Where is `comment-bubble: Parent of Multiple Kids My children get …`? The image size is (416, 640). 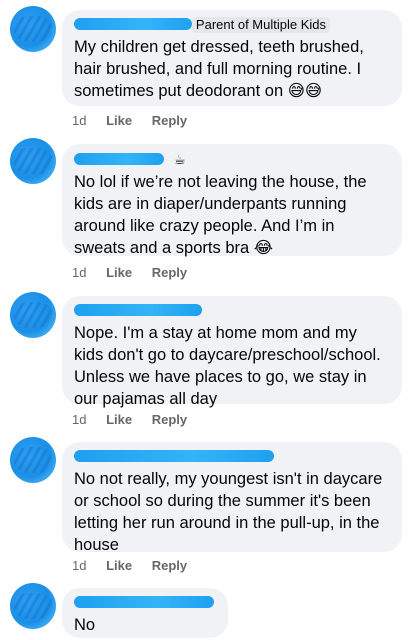
comment-bubble: Parent of Multiple Kids My children get … is located at coordinates (232, 58).